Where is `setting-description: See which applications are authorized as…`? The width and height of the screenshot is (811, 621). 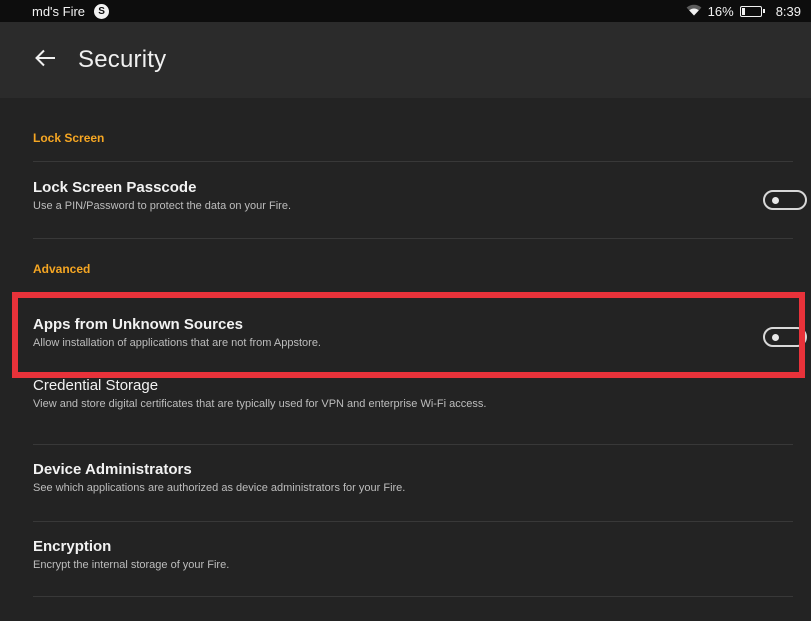 setting-description: See which applications are authorized as… is located at coordinates (219, 488).